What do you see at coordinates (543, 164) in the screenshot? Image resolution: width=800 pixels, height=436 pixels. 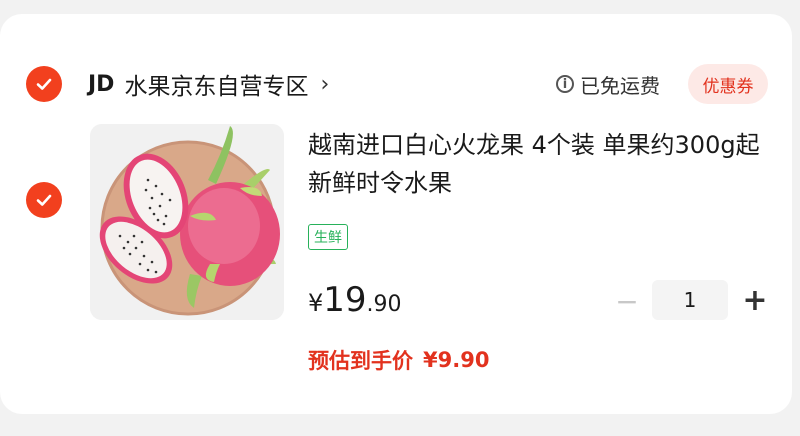 I see `product-title: 越南进口白心火龙果 4个装 单果约300g起 新鲜时令水果` at bounding box center [543, 164].